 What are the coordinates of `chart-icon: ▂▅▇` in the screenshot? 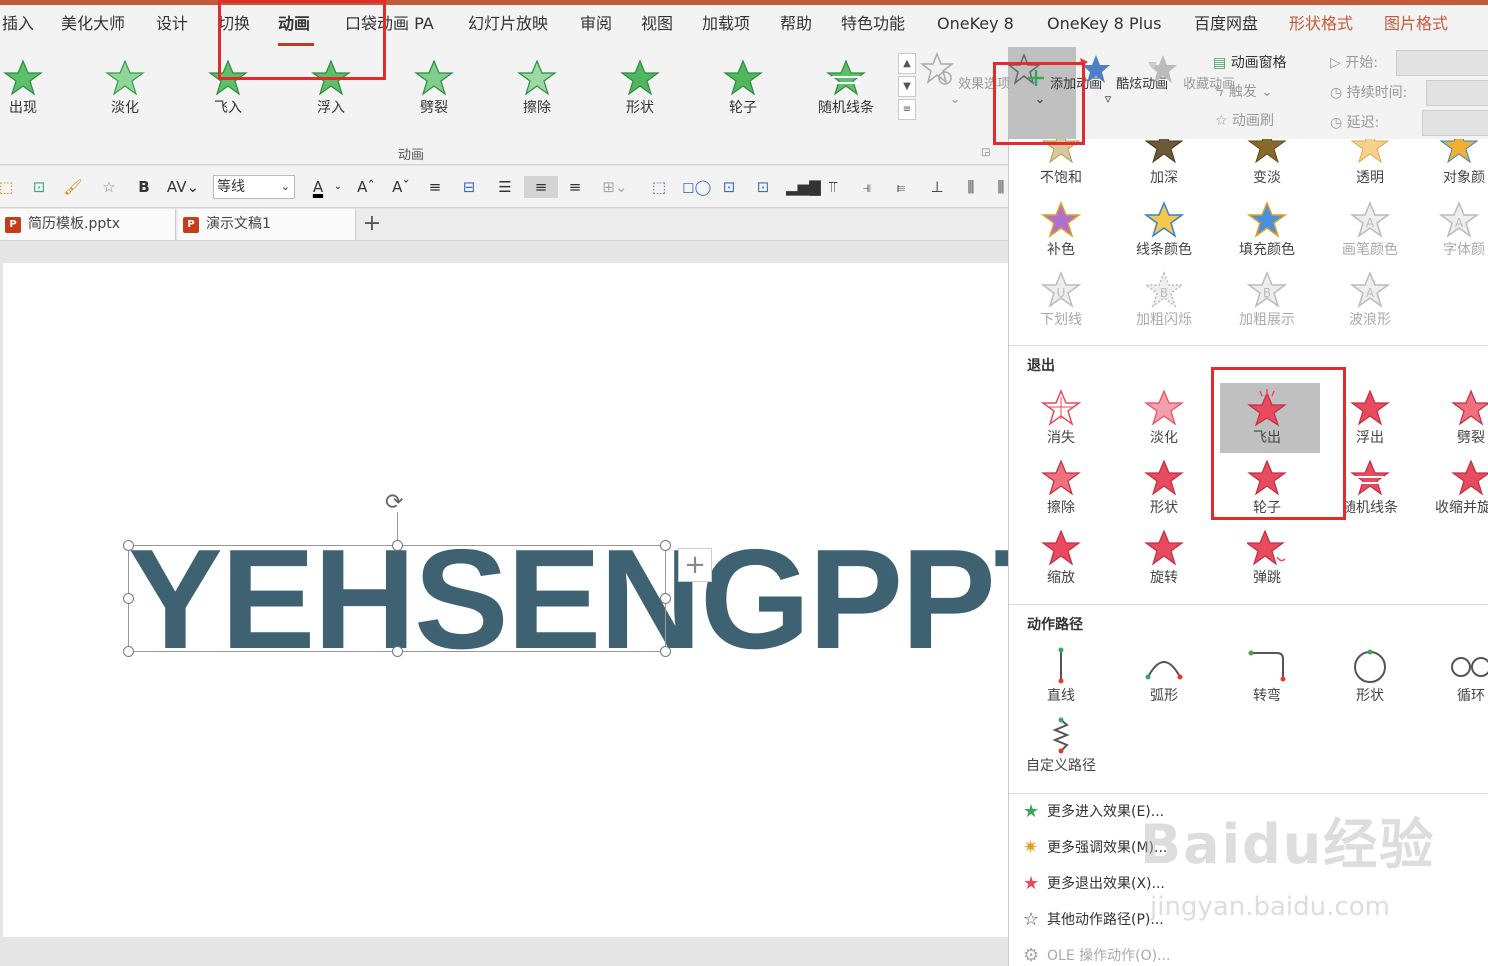 It's located at (803, 187).